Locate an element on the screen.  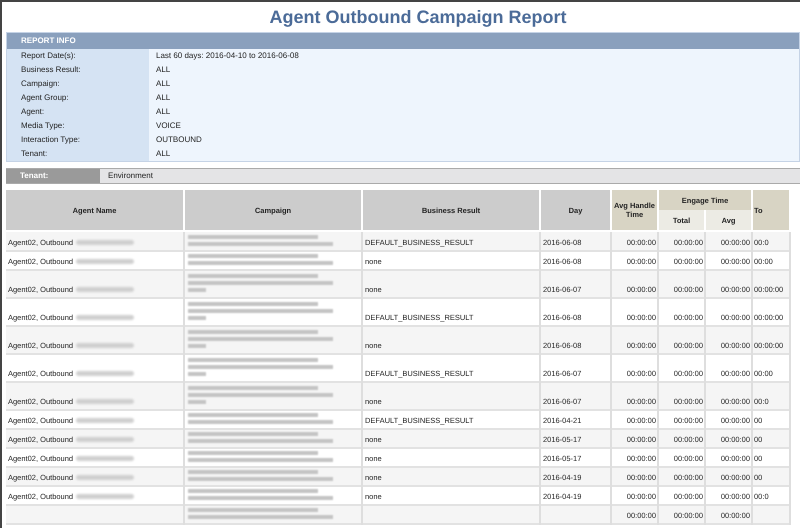
tenant-label: Tenant: is located at coordinates (34, 176).